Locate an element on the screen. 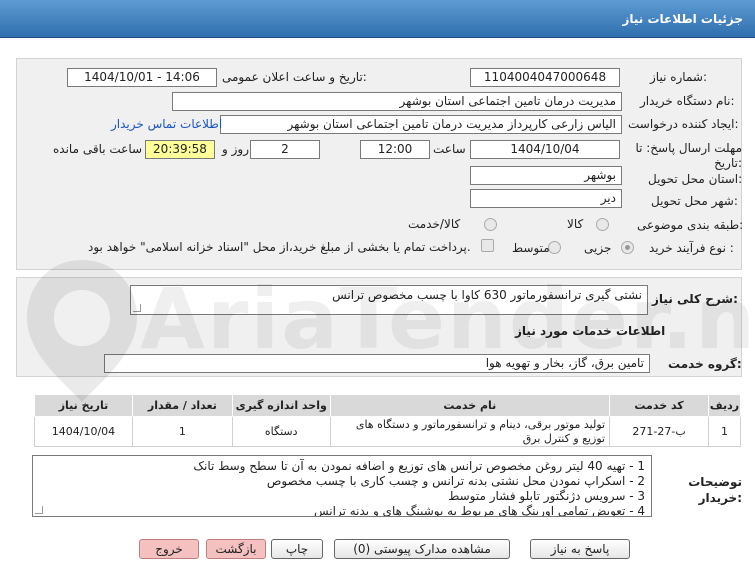  category-label: طبقه بندی موضوعی: is located at coordinates (690, 225).